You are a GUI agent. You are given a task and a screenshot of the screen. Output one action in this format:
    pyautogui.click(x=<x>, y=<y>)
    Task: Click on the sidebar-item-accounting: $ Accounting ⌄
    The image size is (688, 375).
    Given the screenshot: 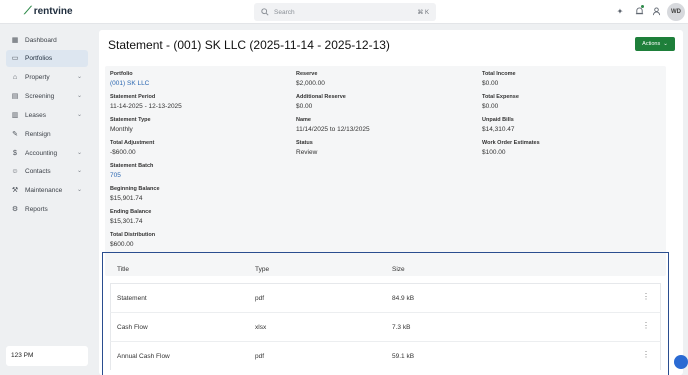 What is the action you would take?
    pyautogui.click(x=47, y=153)
    